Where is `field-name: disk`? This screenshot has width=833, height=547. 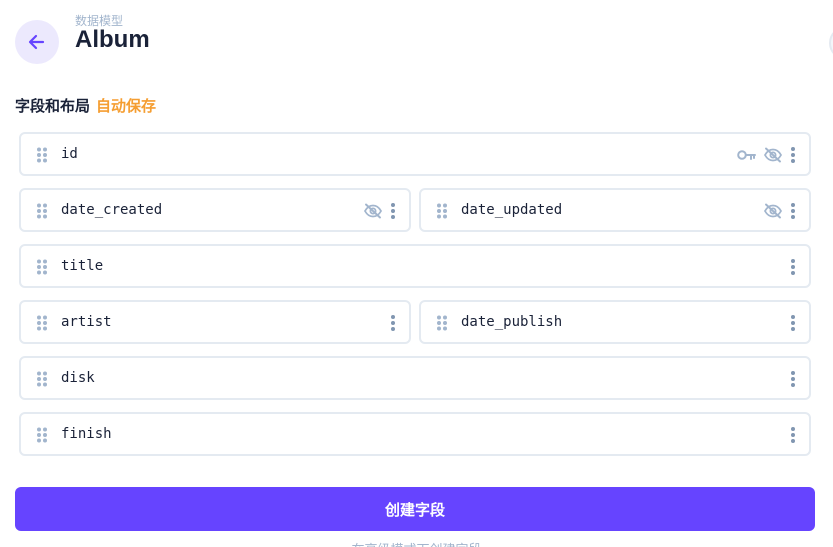
field-name: disk is located at coordinates (78, 378).